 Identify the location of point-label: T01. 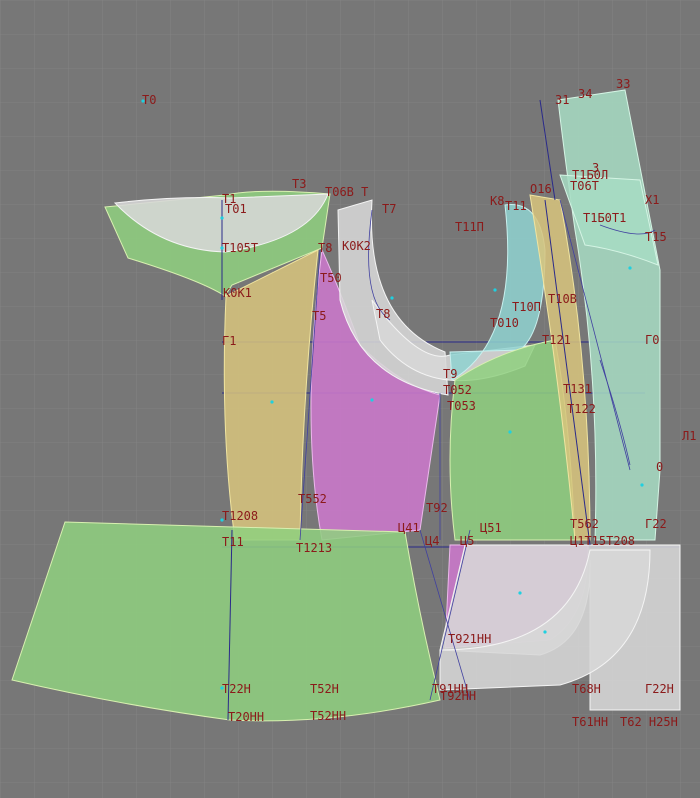
(236, 209).